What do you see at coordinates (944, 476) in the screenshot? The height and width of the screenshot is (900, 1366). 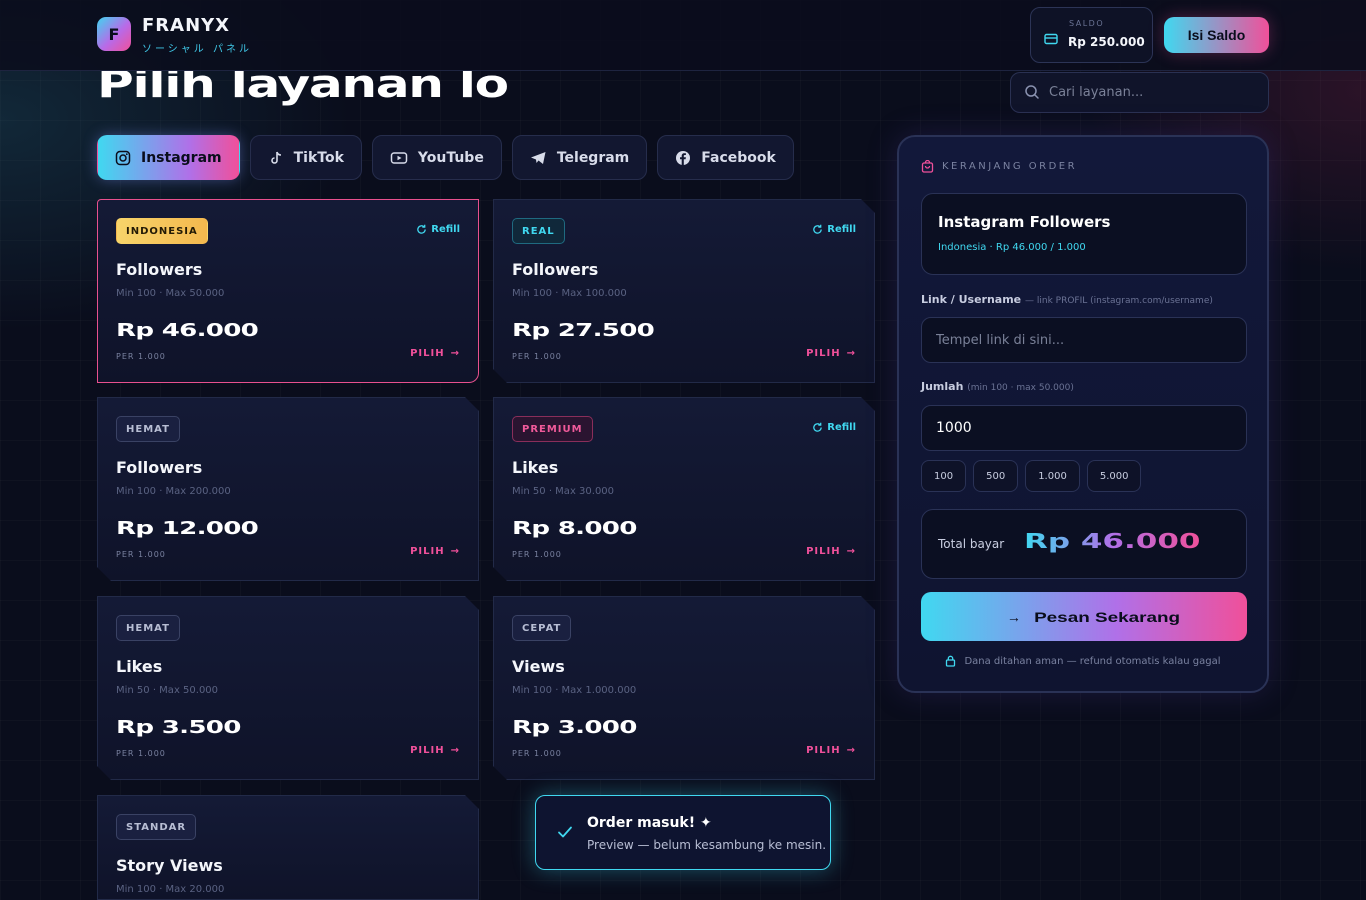 I see `quantity-chip: 100` at bounding box center [944, 476].